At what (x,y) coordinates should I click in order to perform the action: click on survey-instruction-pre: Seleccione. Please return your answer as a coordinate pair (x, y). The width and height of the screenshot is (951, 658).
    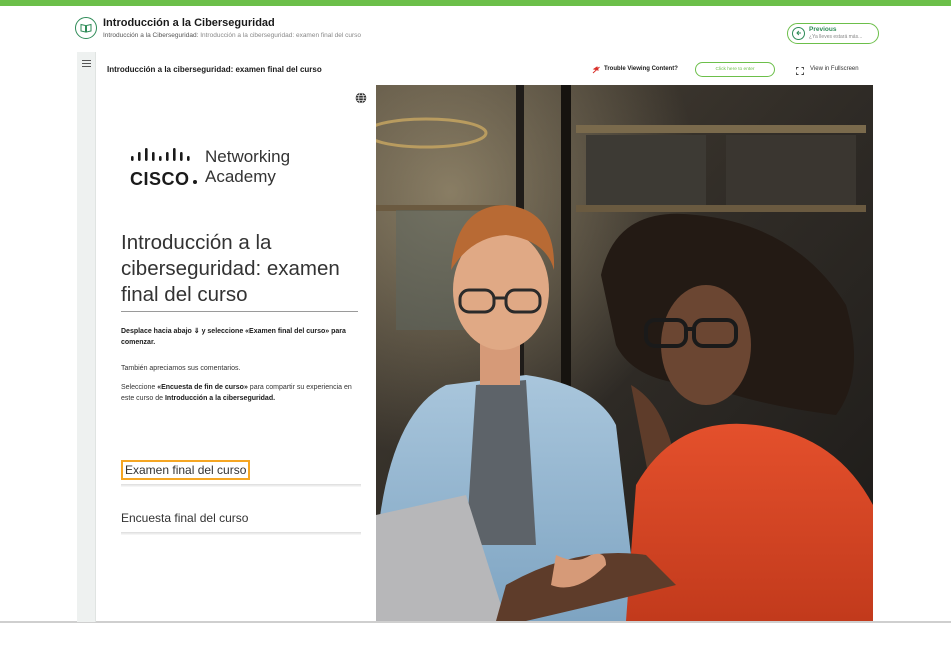
    Looking at the image, I should click on (139, 387).